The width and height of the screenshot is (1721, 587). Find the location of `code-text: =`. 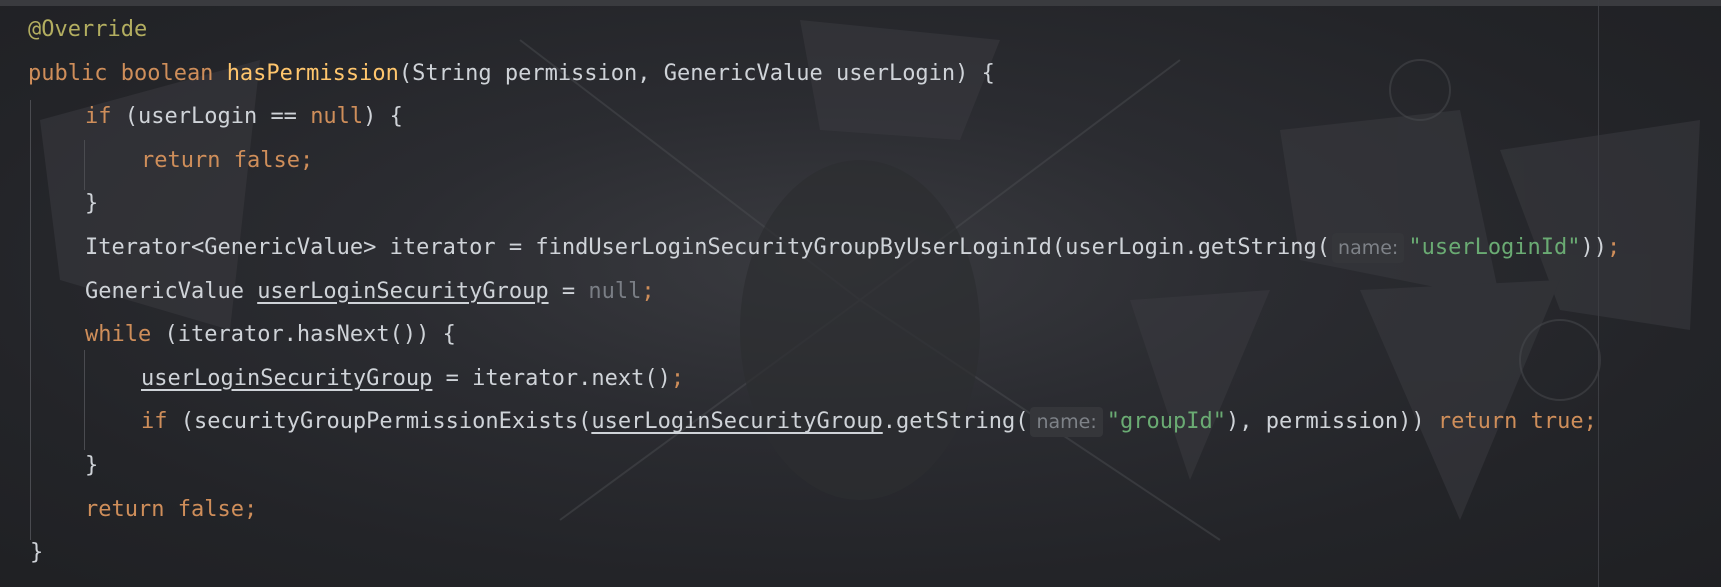

code-text: = is located at coordinates (568, 291).